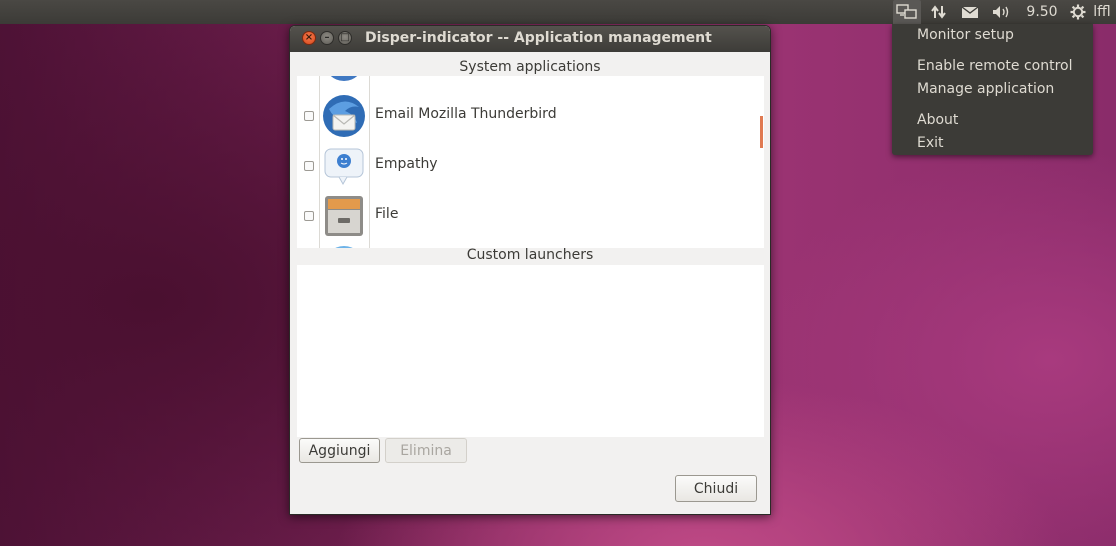 The height and width of the screenshot is (546, 1116). Describe the element at coordinates (907, 12) in the screenshot. I see `disper-indicator-icon` at that location.